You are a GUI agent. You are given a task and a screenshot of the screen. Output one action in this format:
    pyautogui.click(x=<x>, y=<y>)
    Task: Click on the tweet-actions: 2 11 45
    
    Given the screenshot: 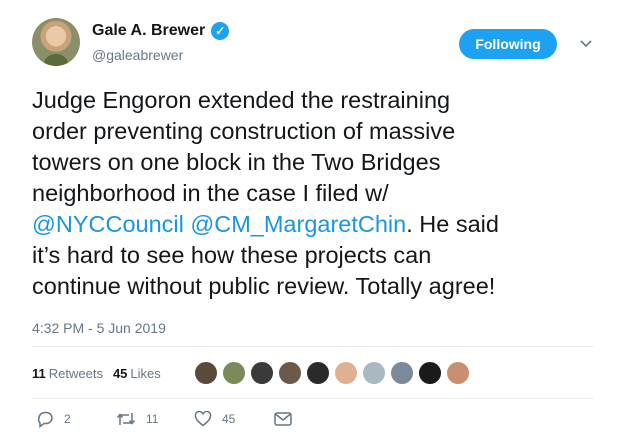 What is the action you would take?
    pyautogui.click(x=164, y=419)
    